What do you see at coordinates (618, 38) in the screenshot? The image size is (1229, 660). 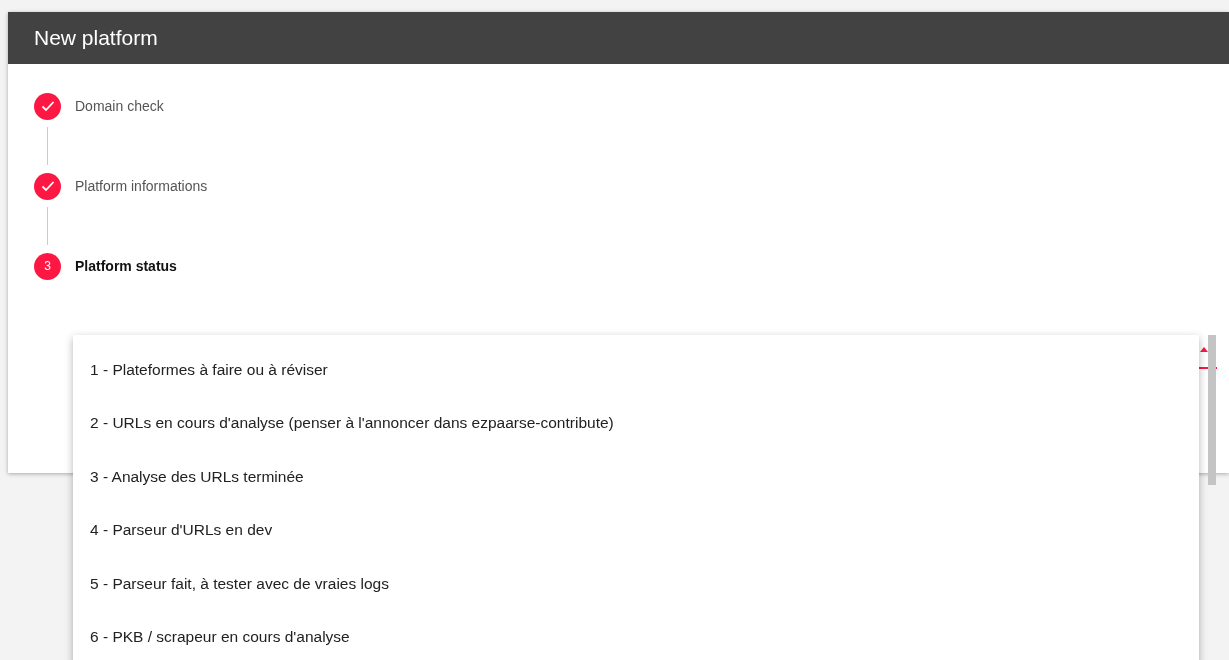 I see `dialog-title: New platform` at bounding box center [618, 38].